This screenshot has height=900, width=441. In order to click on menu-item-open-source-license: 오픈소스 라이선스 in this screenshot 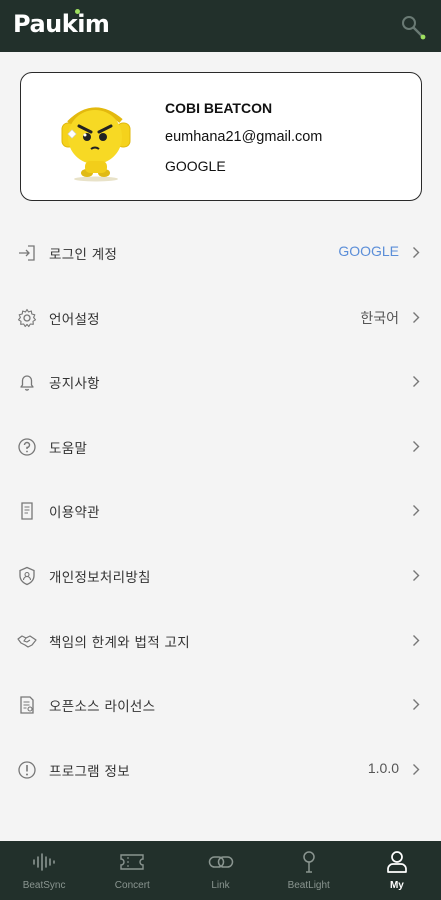, I will do `click(220, 705)`.